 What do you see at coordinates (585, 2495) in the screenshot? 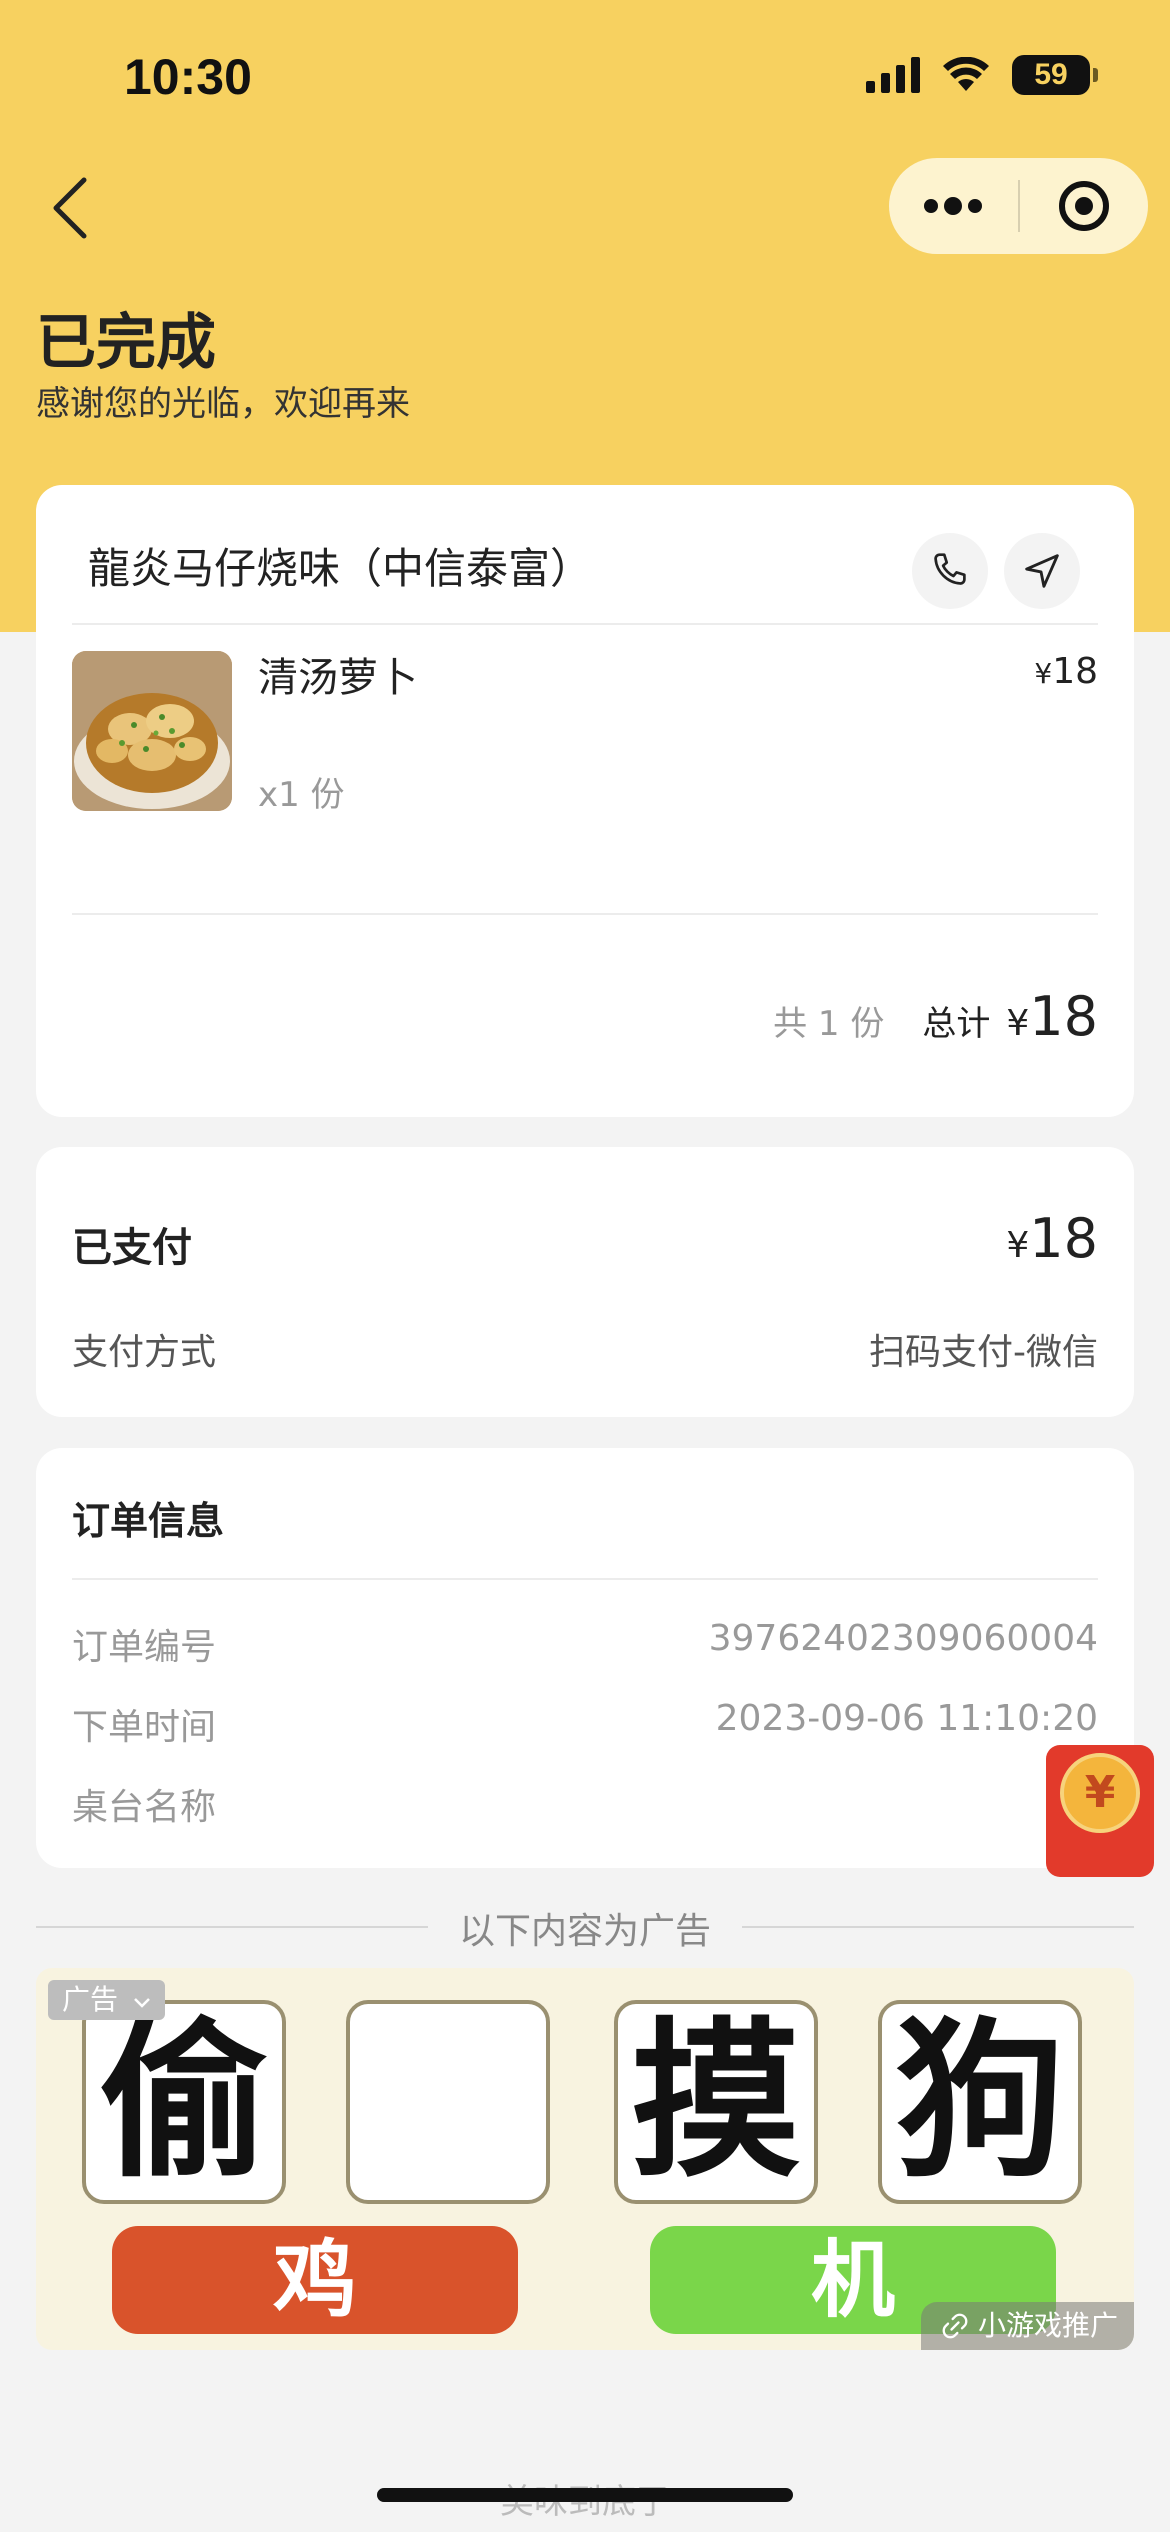
I see `home-indicator` at bounding box center [585, 2495].